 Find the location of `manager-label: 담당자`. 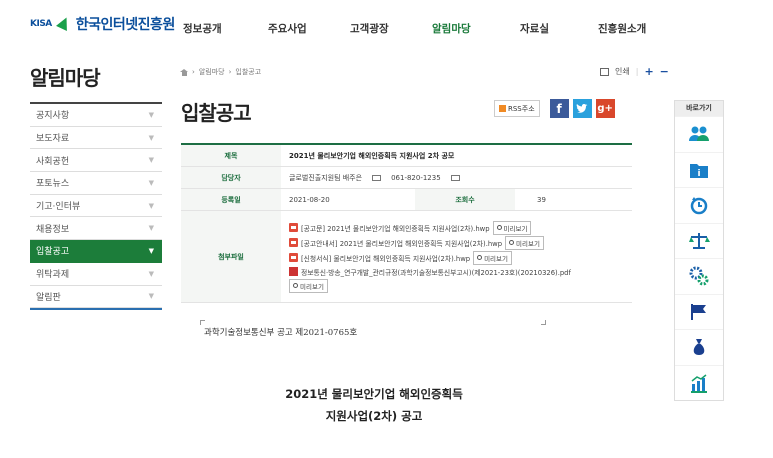

manager-label: 담당자 is located at coordinates (231, 177).